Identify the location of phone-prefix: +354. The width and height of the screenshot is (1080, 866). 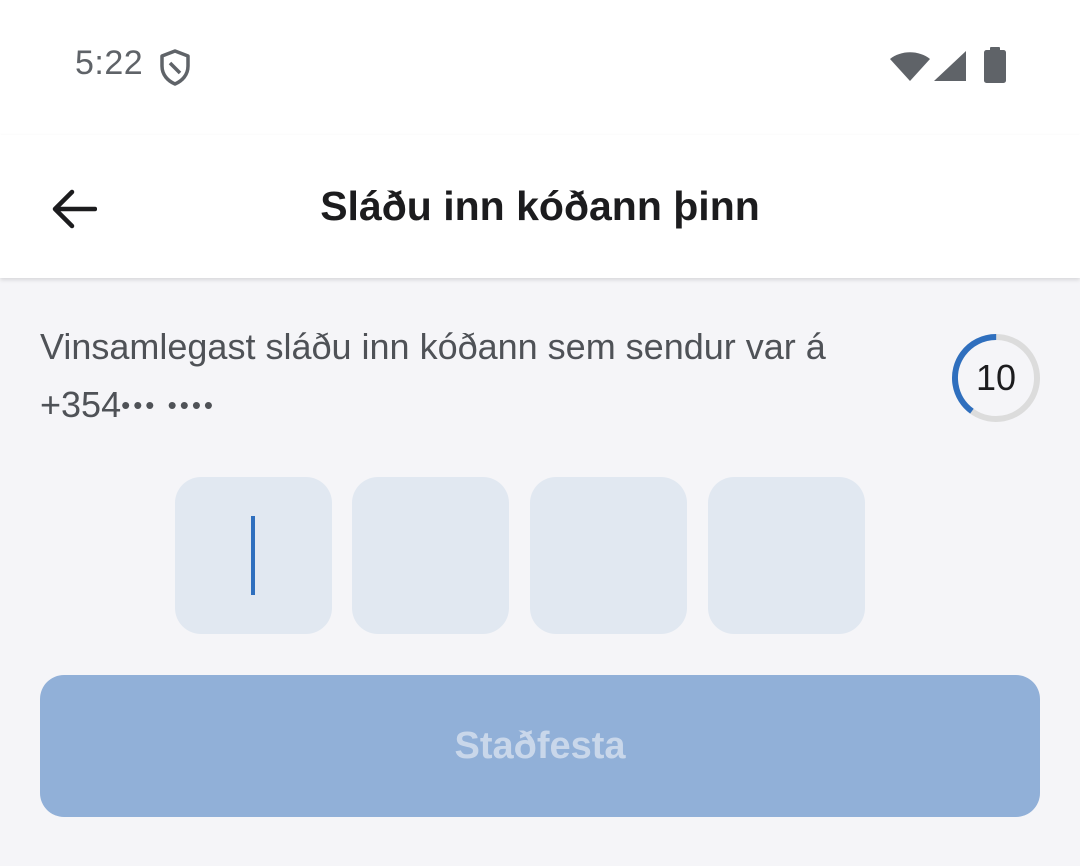
(81, 404).